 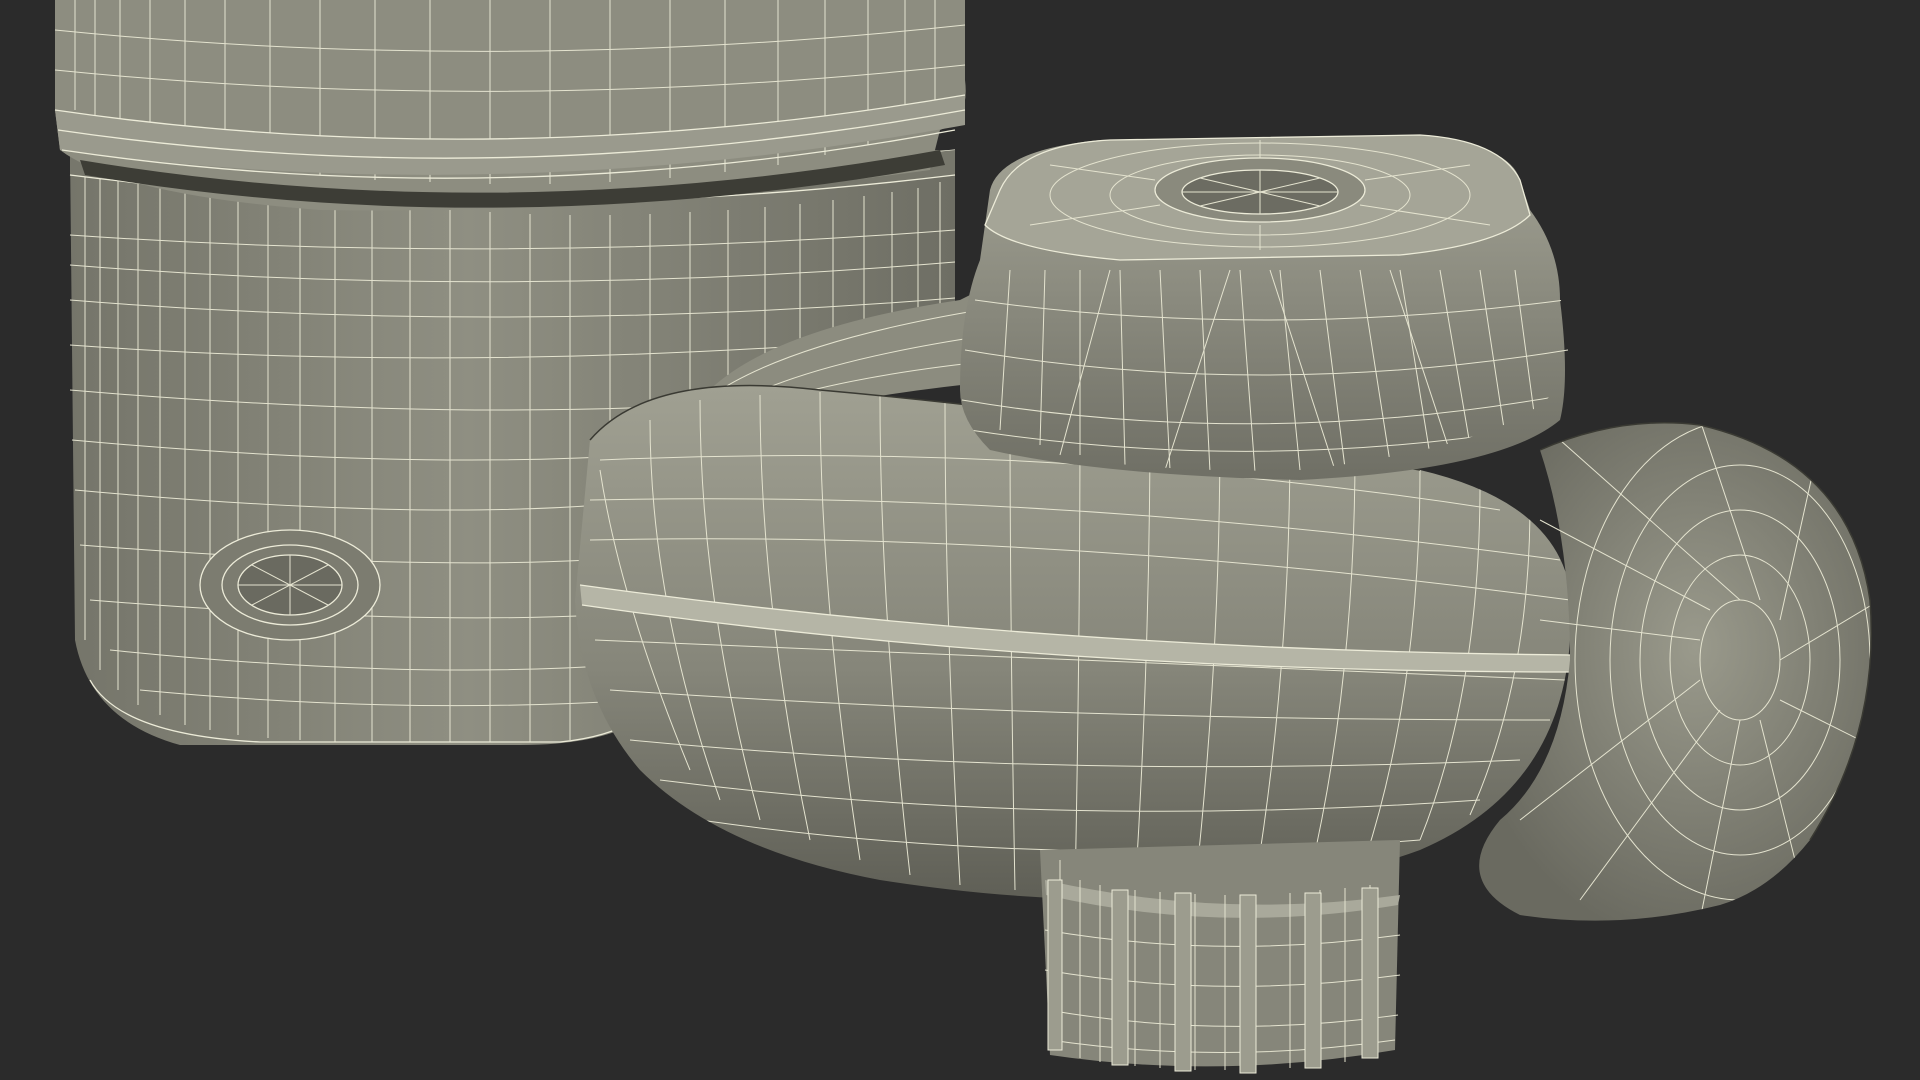 I want to click on bottom-threaded-outlet, so click(x=1220, y=957).